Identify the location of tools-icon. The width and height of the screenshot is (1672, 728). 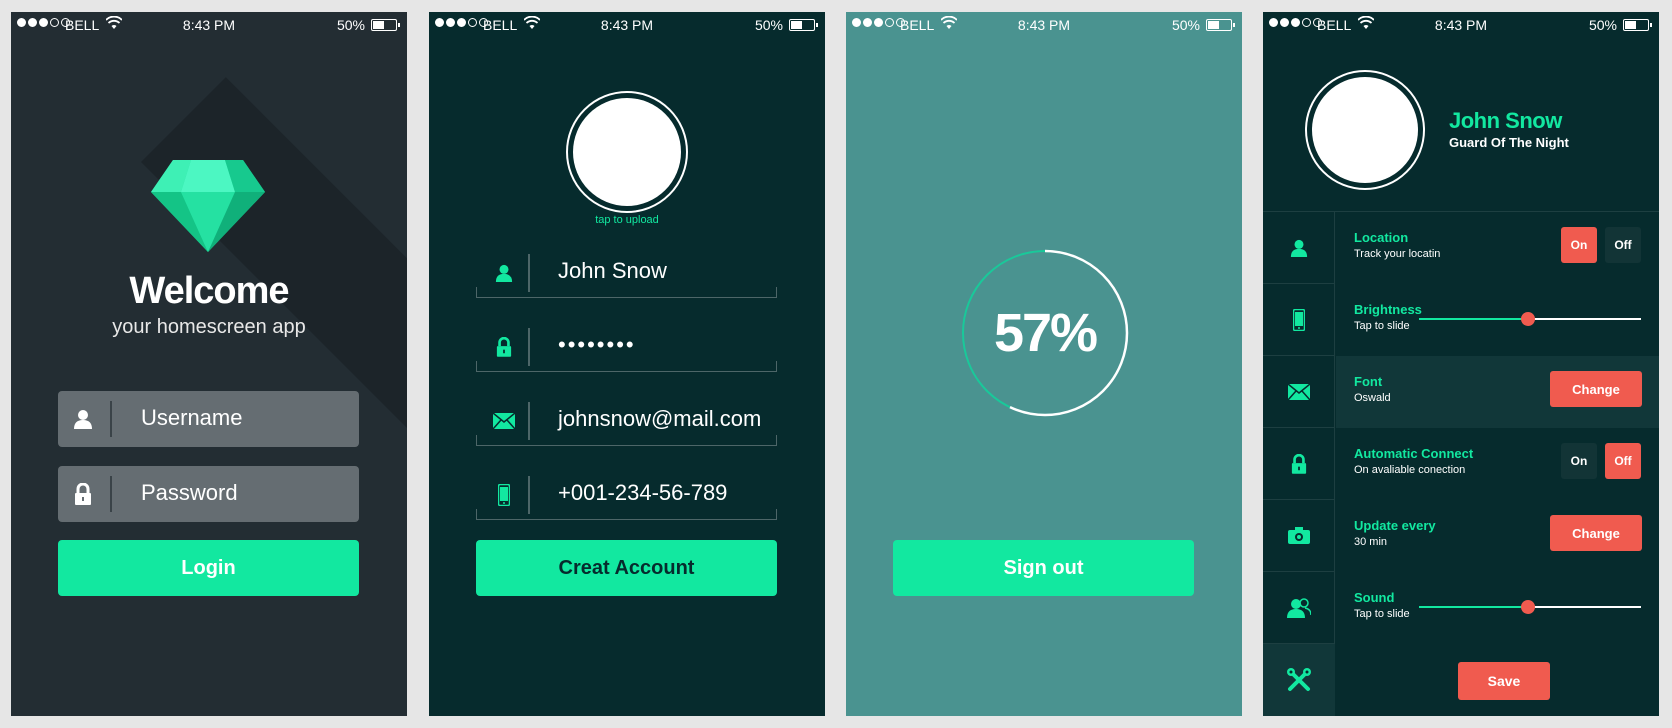
(1299, 679).